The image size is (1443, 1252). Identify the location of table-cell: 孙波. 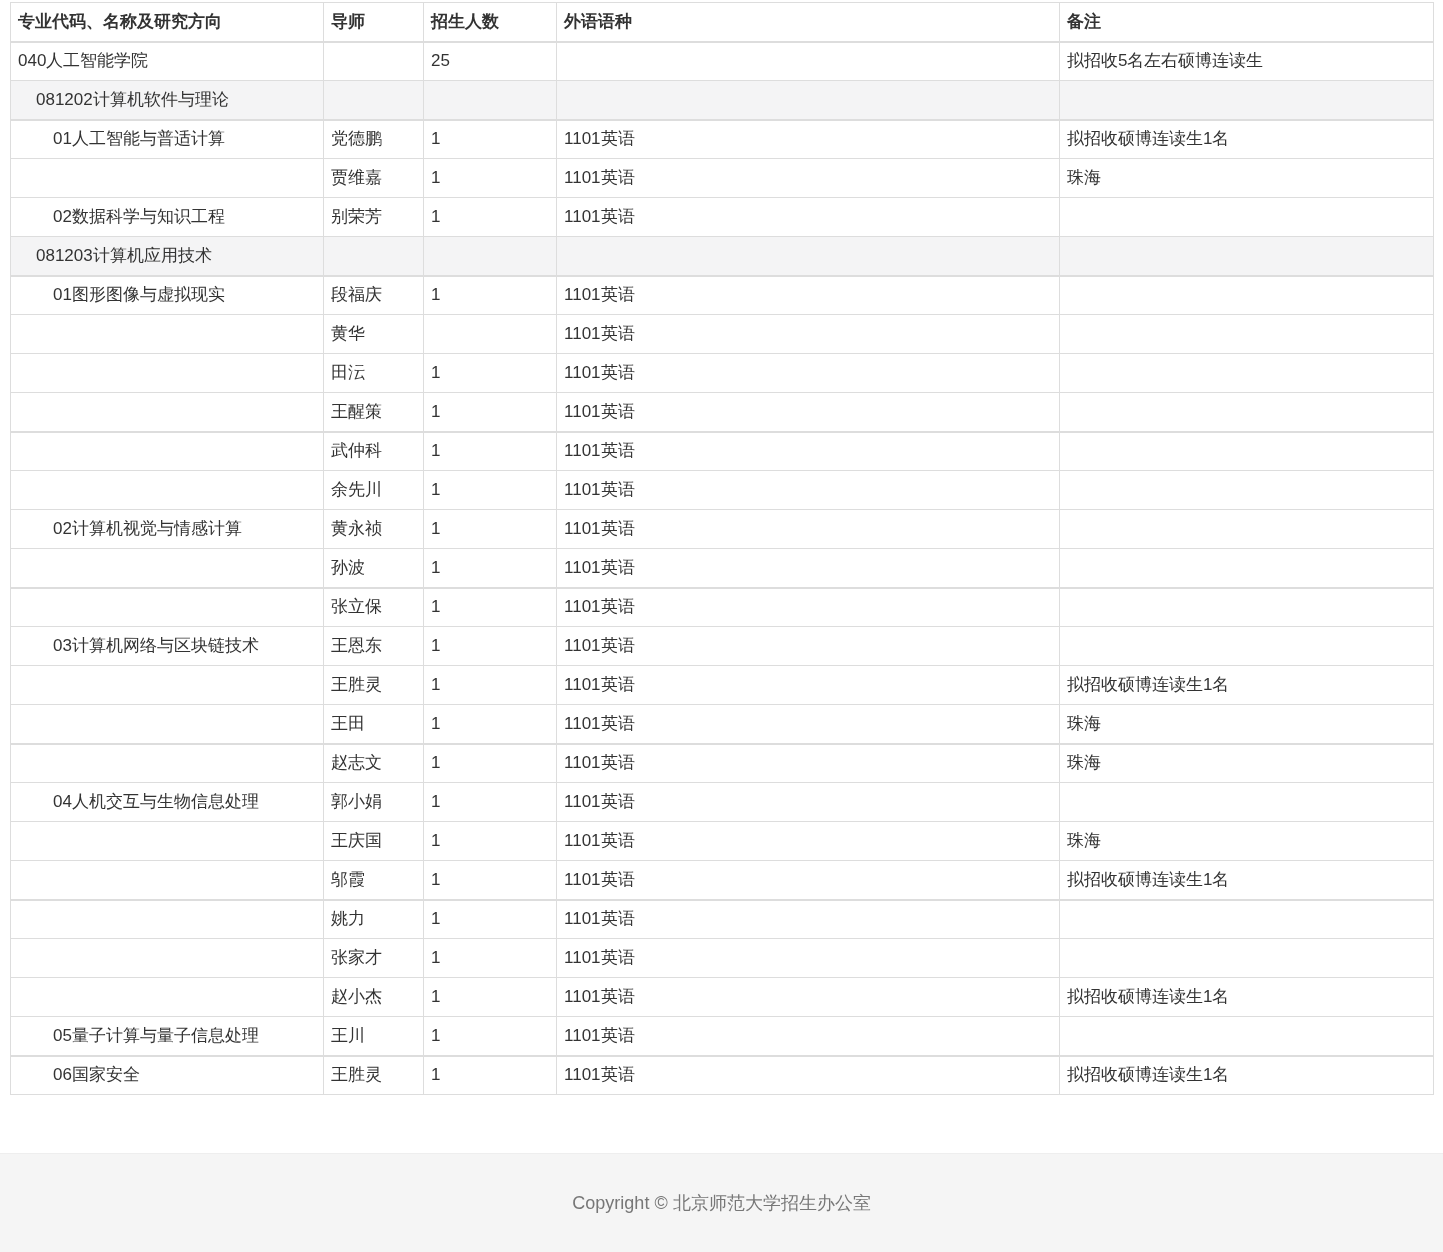
(373, 568).